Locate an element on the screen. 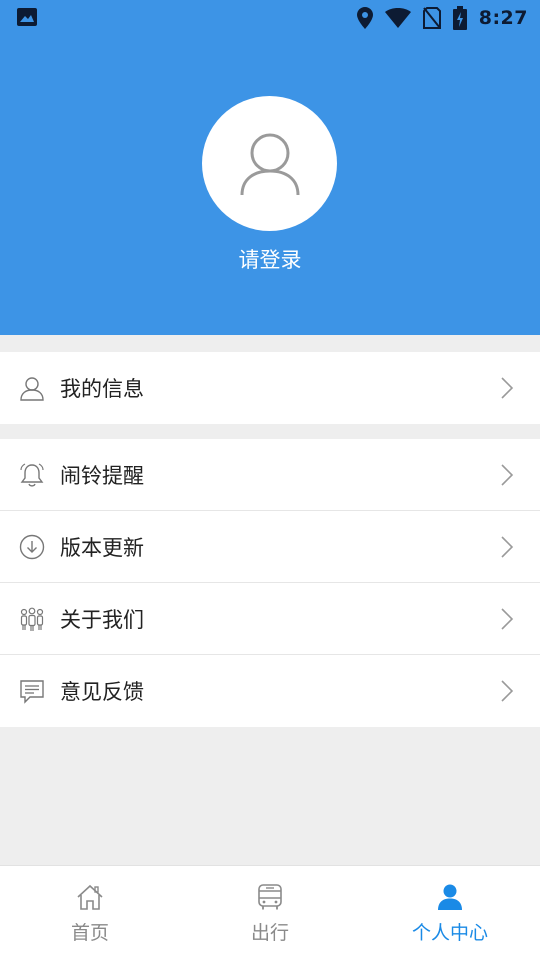  bus-icon is located at coordinates (270, 897).